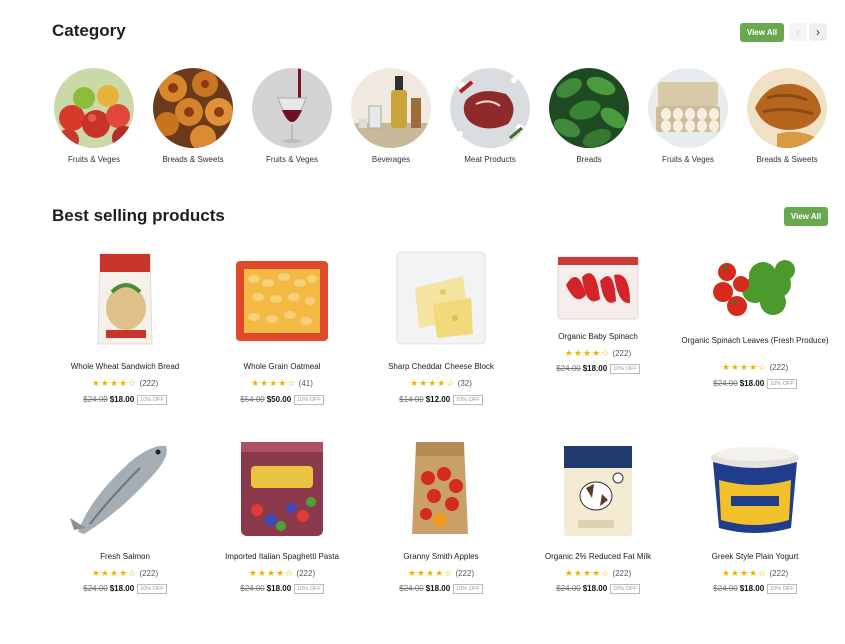  What do you see at coordinates (688, 108) in the screenshot?
I see `eggs-image` at bounding box center [688, 108].